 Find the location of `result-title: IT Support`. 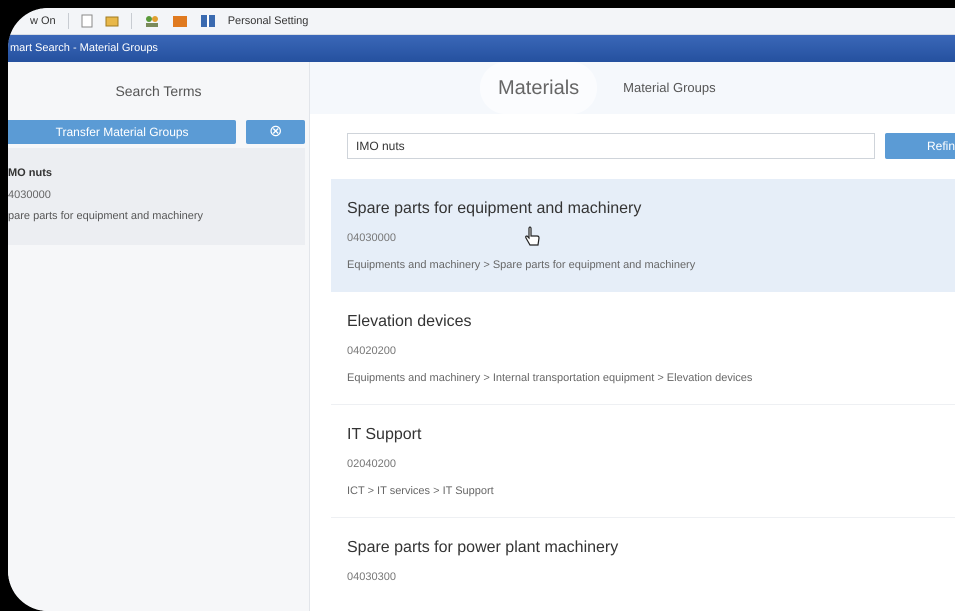

result-title: IT Support is located at coordinates (384, 435).